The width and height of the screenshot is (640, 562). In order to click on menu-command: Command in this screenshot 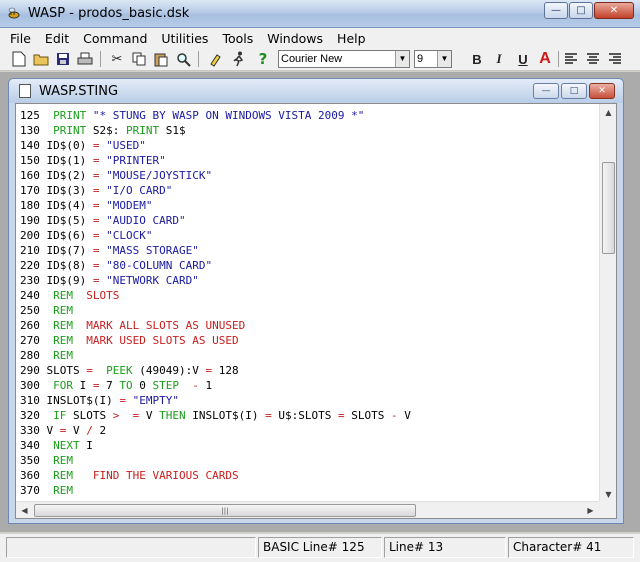, I will do `click(115, 38)`.